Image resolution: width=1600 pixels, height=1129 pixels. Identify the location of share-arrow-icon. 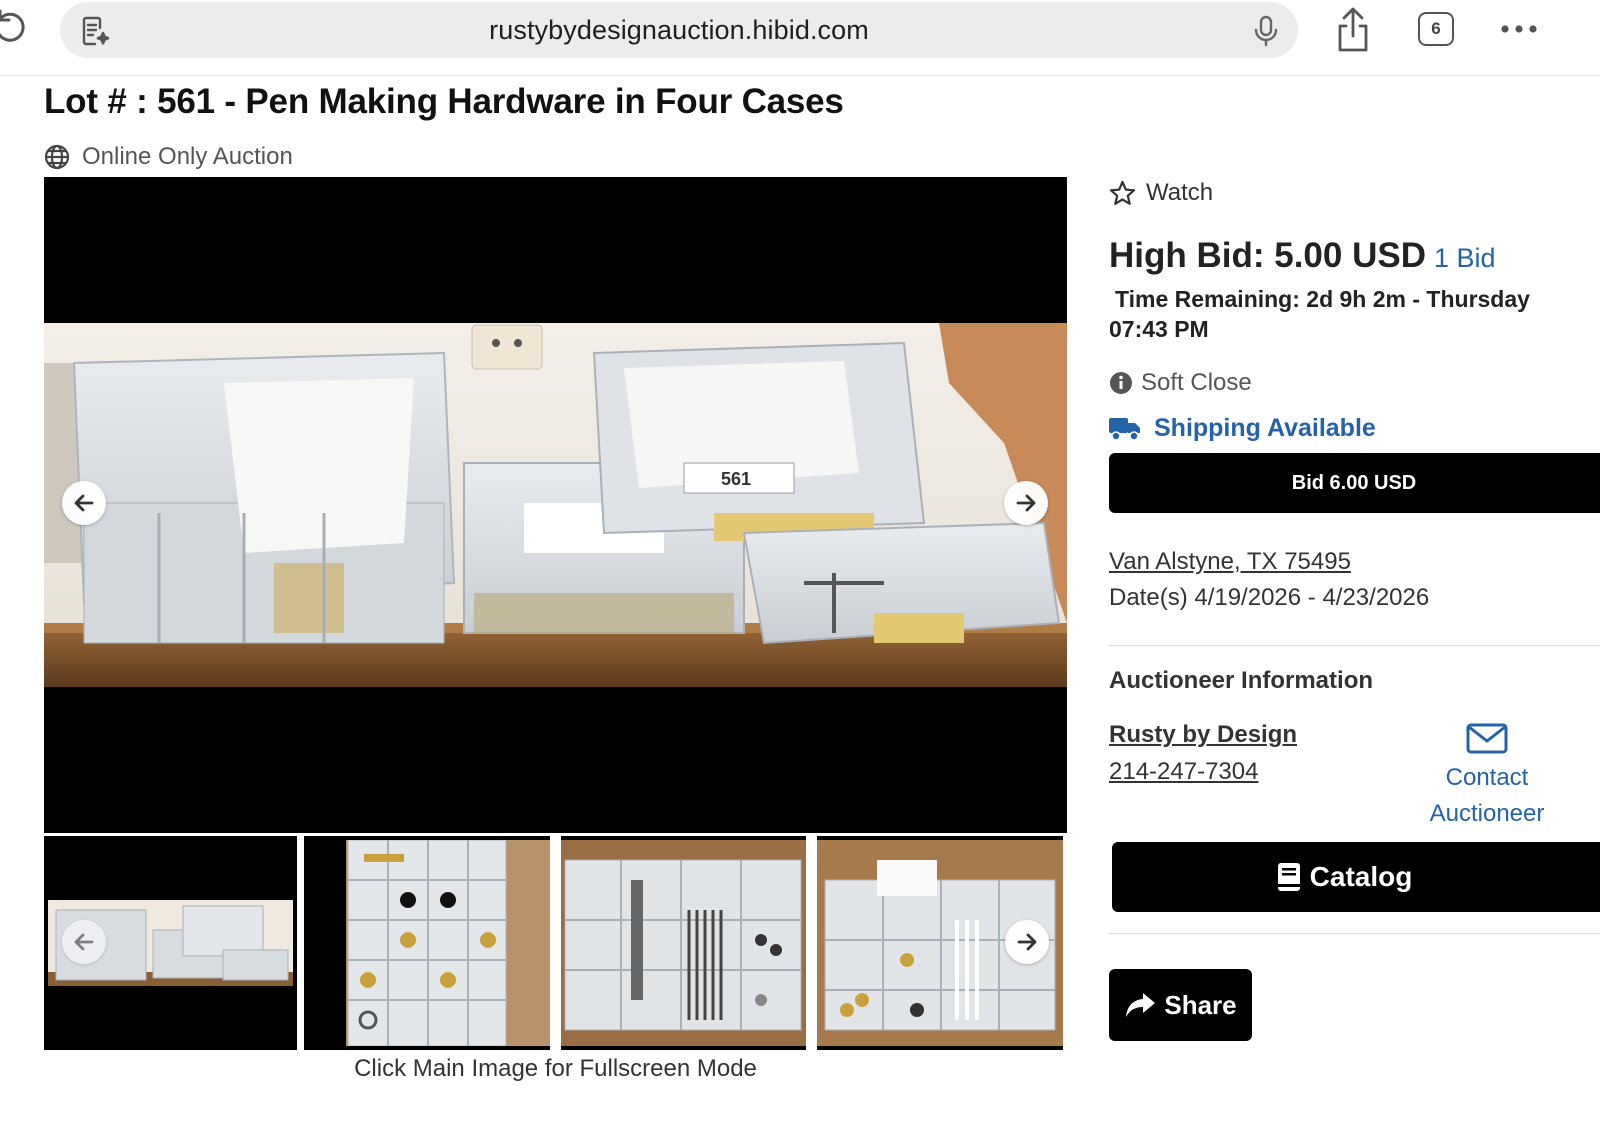
(1141, 1005).